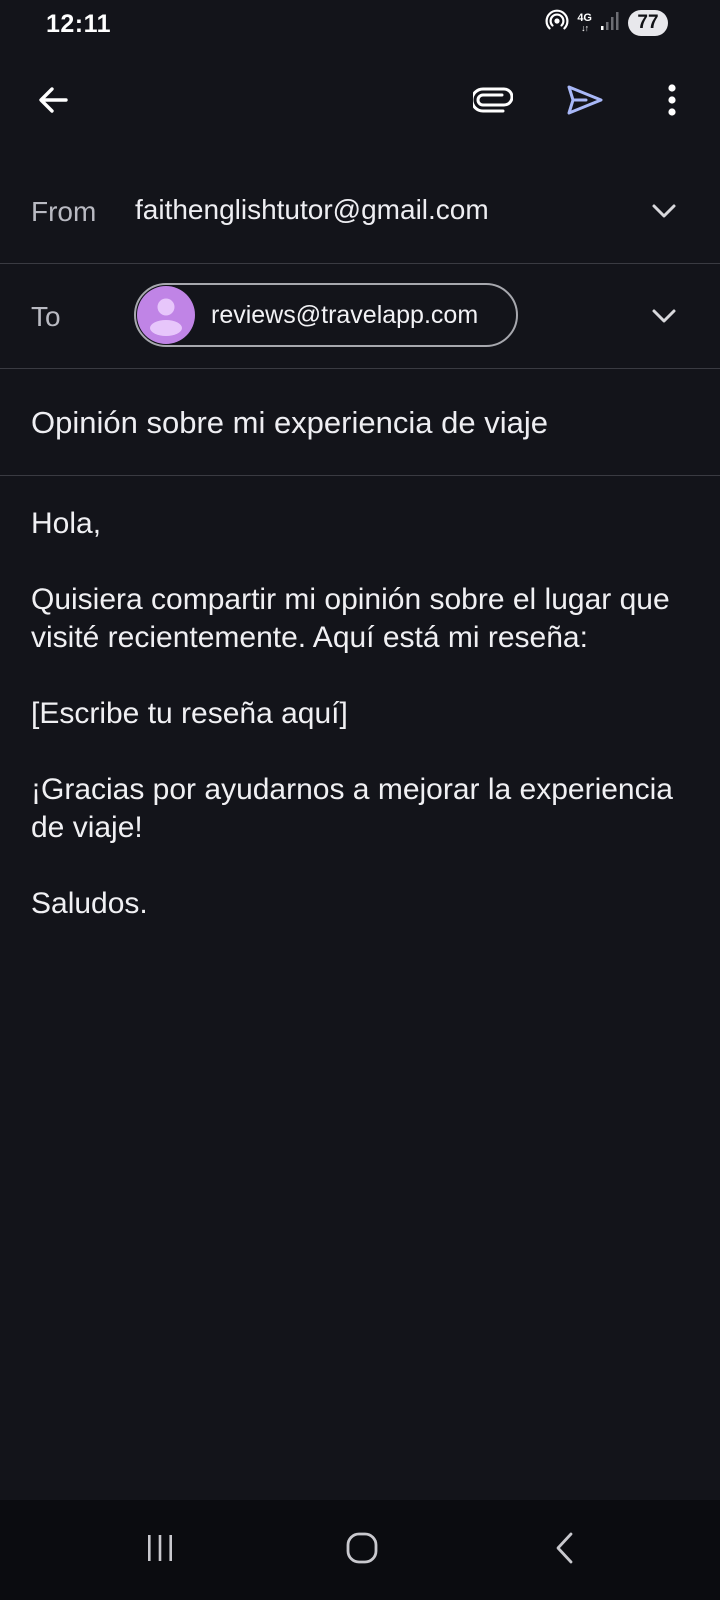 The height and width of the screenshot is (1600, 720). Describe the element at coordinates (610, 23) in the screenshot. I see `signal-icon` at that location.